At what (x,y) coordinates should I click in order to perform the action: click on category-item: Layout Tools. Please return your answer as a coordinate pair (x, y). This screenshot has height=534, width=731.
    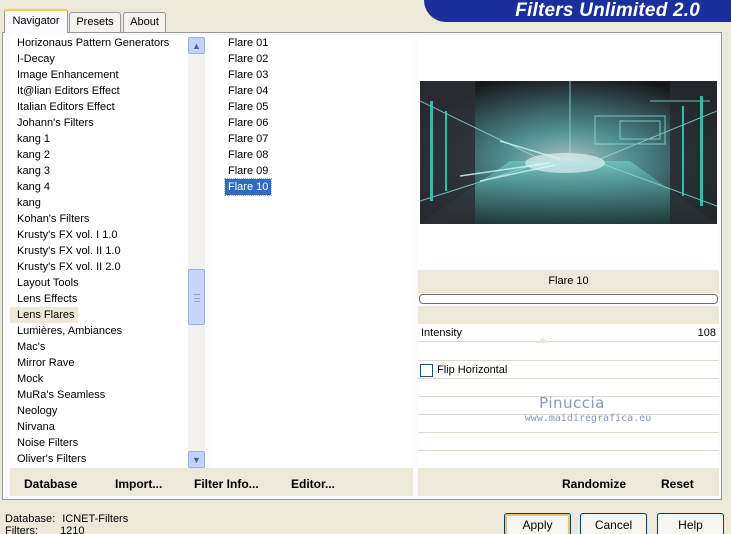
    Looking at the image, I should click on (99, 283).